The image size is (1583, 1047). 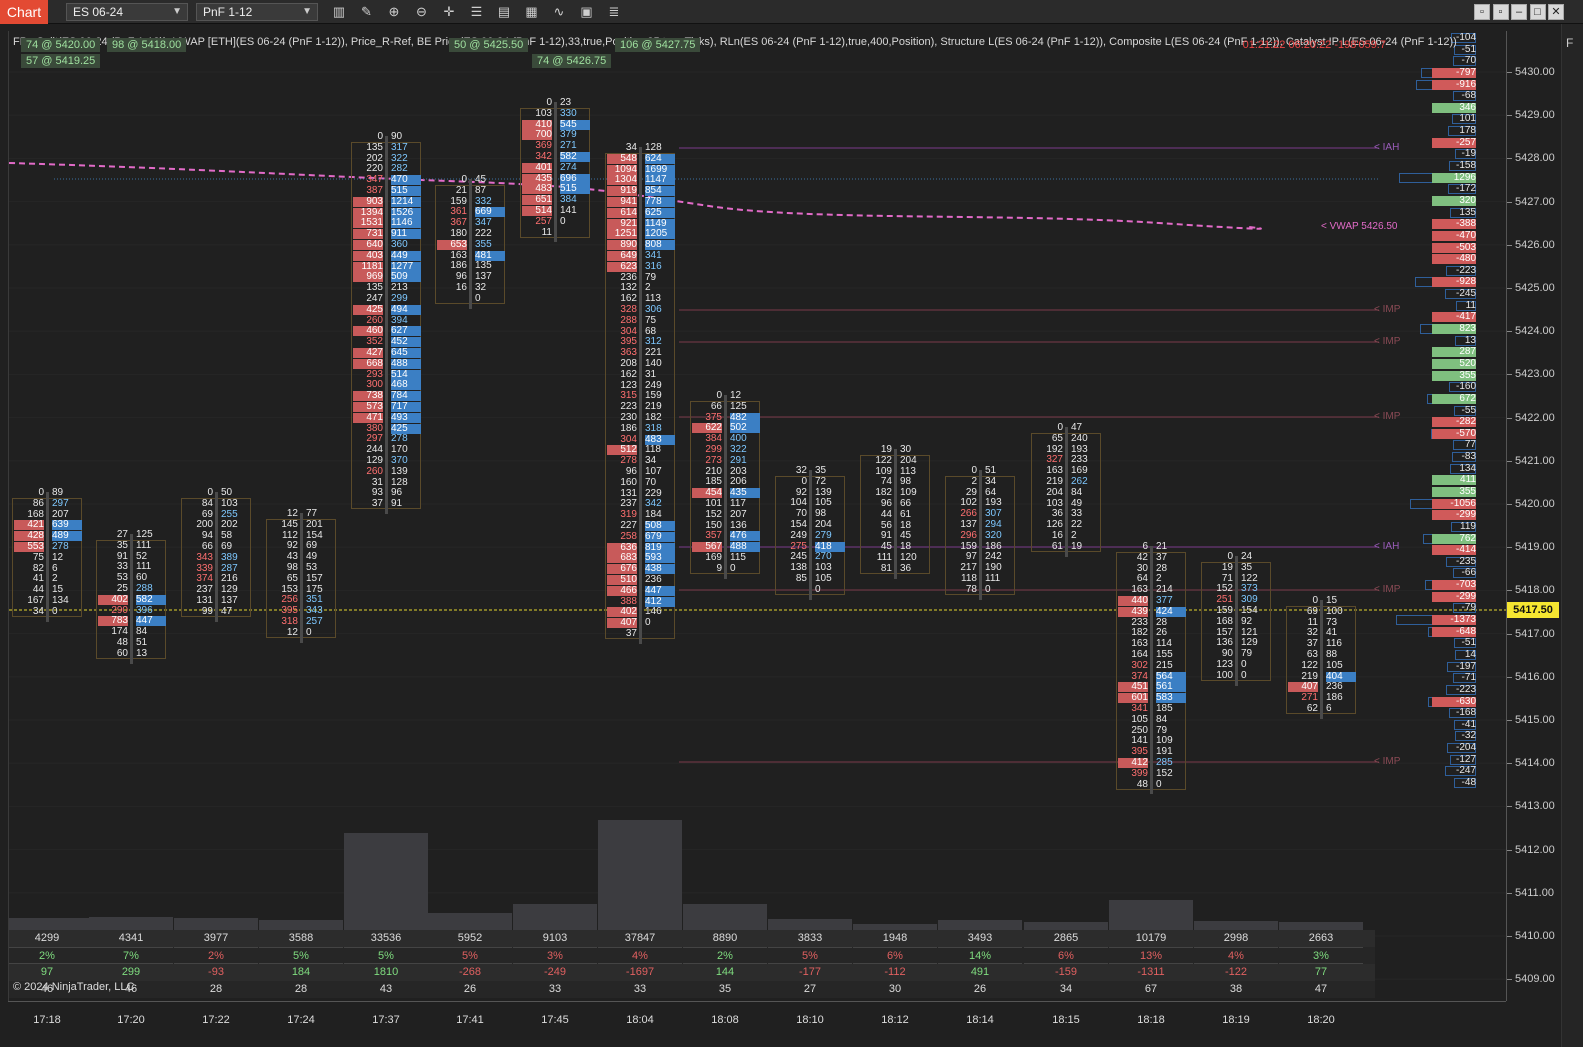 I want to click on bid-cell: 266, so click(x=968, y=514).